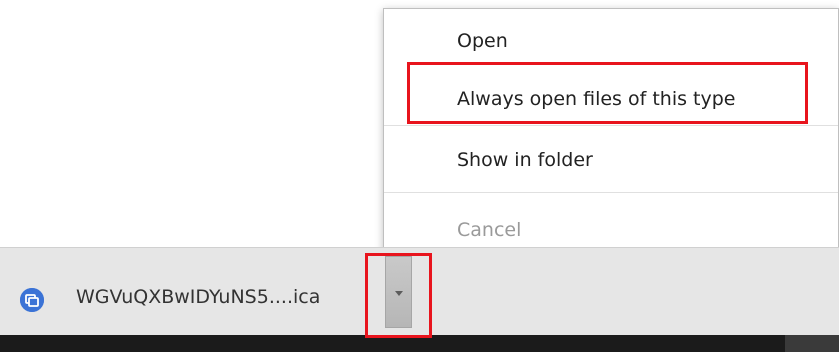 This screenshot has width=839, height=352. What do you see at coordinates (611, 160) in the screenshot?
I see `menu-item-show-in-folder: Show in folder` at bounding box center [611, 160].